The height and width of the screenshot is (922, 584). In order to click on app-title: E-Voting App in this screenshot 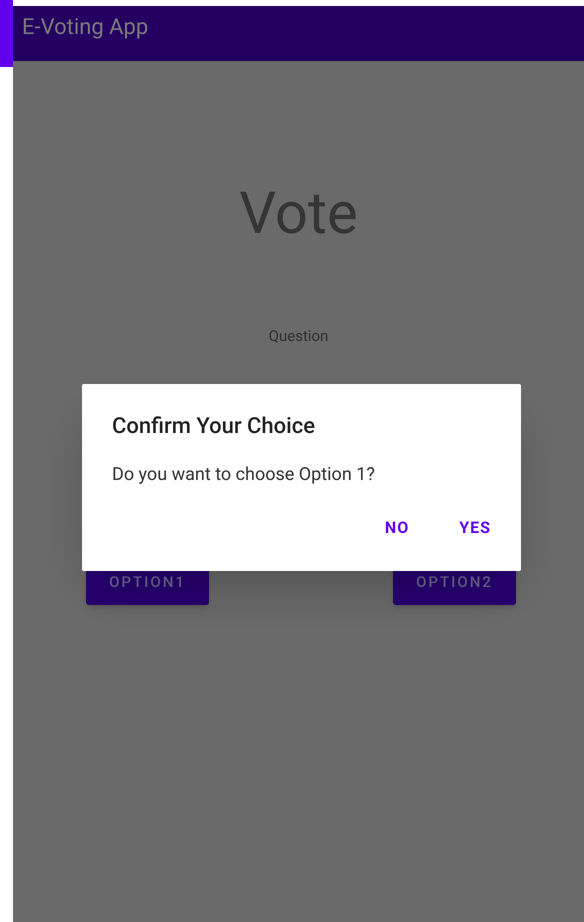, I will do `click(85, 28)`.